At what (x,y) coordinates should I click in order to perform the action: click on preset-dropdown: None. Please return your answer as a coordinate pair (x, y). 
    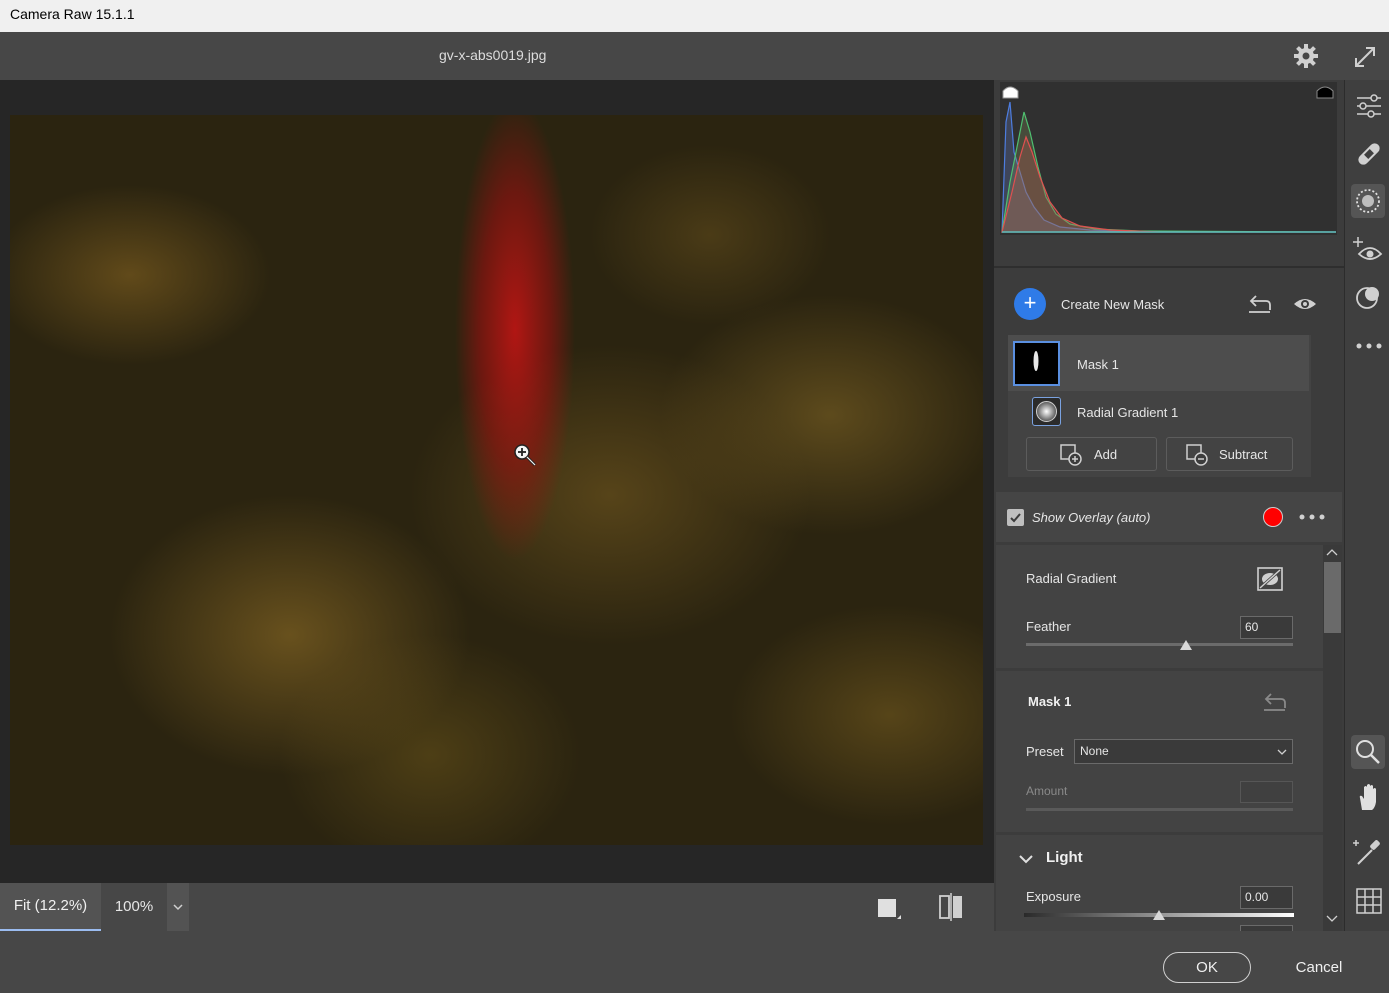
    Looking at the image, I should click on (1183, 751).